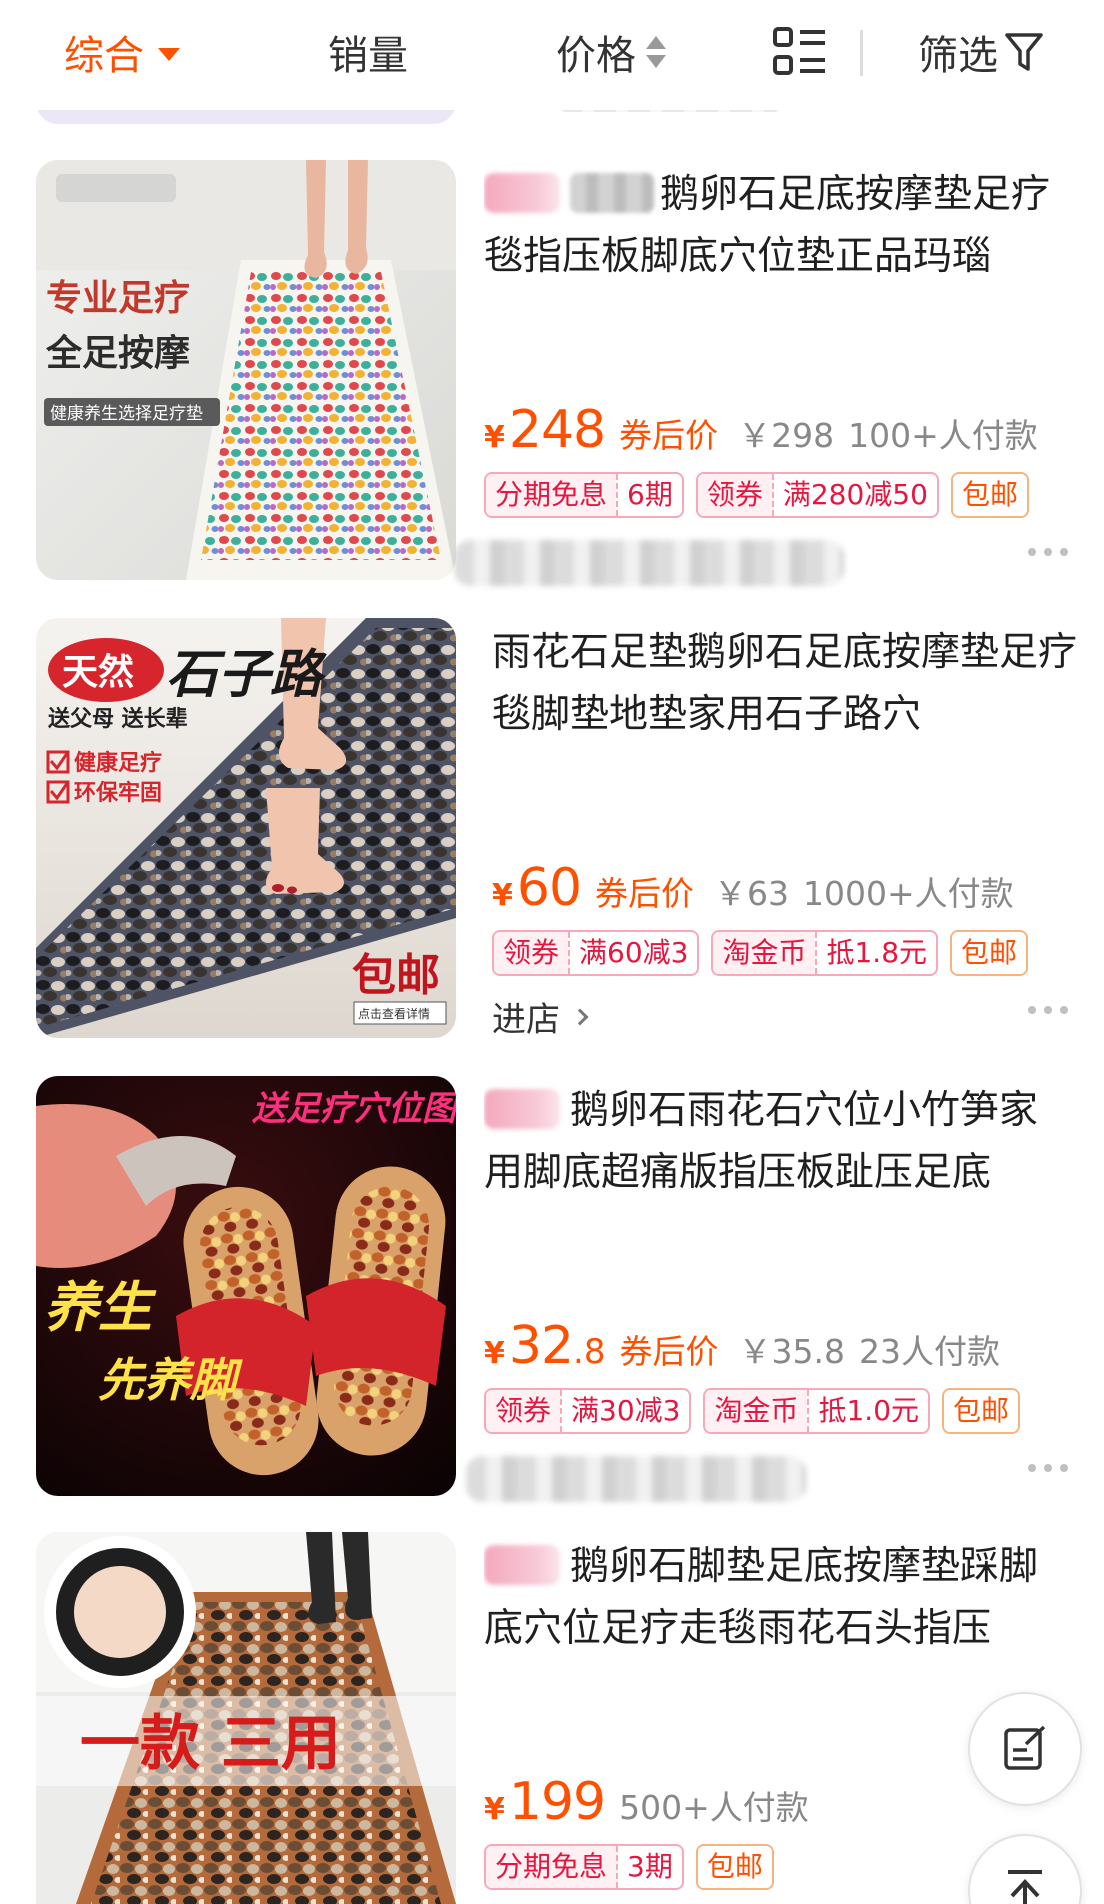 This screenshot has height=1904, width=1104. I want to click on image-headline-2: 全足按摩, so click(117, 353).